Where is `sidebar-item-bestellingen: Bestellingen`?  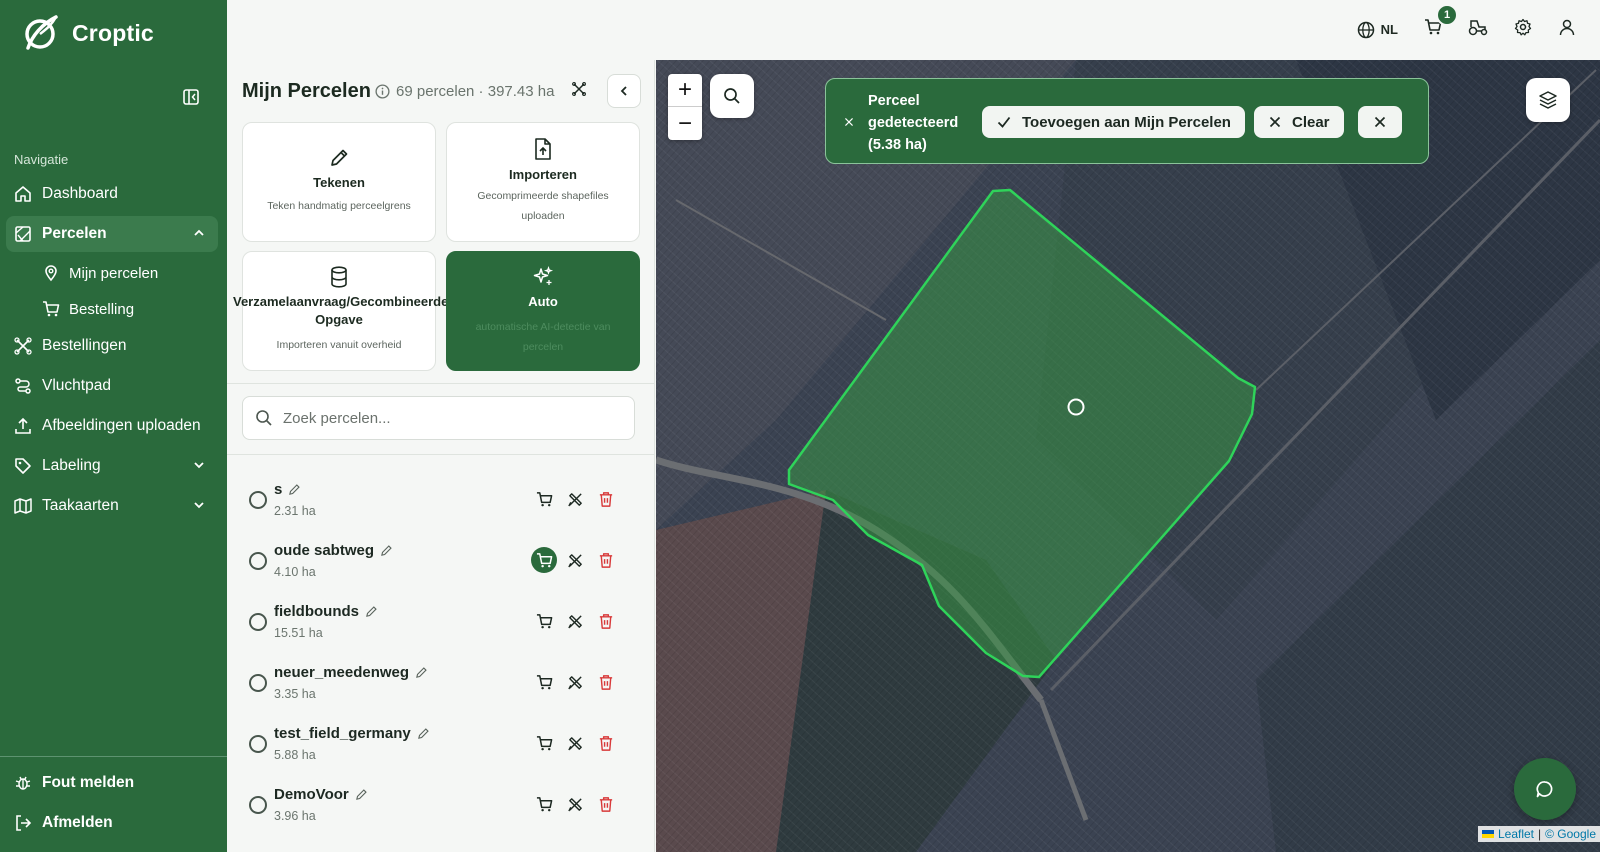 sidebar-item-bestellingen: Bestellingen is located at coordinates (112, 346).